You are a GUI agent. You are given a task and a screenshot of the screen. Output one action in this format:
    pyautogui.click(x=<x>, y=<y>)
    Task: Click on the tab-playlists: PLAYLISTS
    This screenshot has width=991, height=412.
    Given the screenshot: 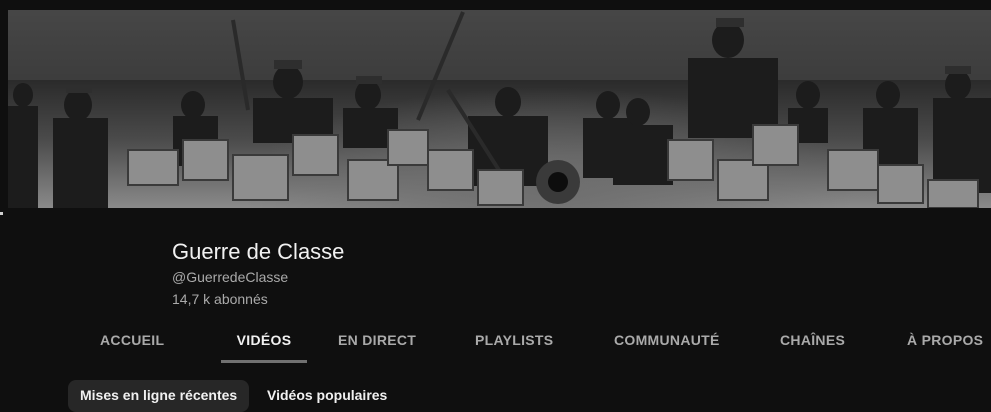 What is the action you would take?
    pyautogui.click(x=514, y=340)
    